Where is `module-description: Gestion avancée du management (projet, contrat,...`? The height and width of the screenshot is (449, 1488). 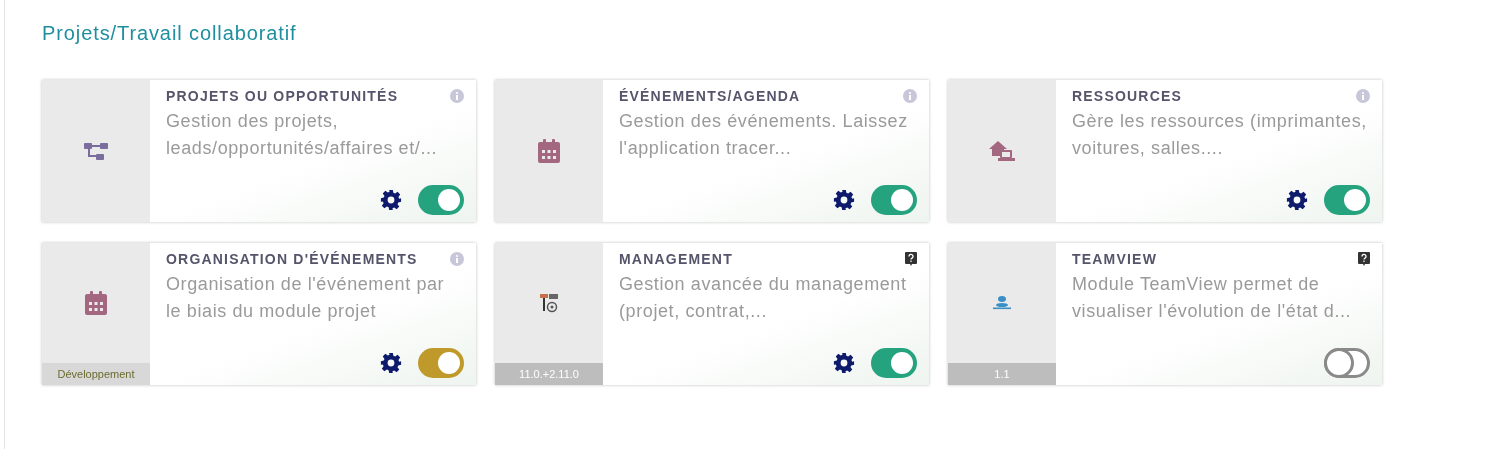
module-description: Gestion avancée du management (projet, contrat,... is located at coordinates (763, 298).